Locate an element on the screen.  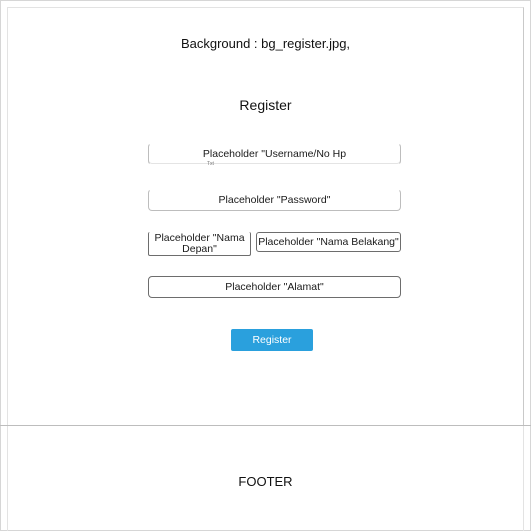
first-name-placeholder: Placeholder "Nama Depan" is located at coordinates (199, 243).